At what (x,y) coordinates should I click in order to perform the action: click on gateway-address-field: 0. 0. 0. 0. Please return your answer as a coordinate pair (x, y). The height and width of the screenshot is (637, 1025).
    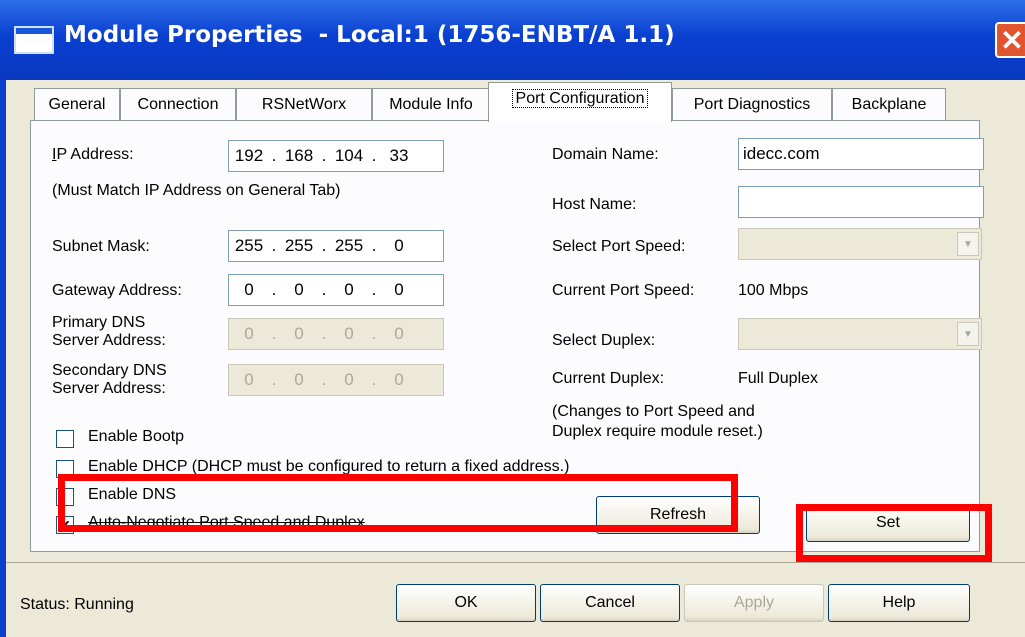
    Looking at the image, I should click on (336, 290).